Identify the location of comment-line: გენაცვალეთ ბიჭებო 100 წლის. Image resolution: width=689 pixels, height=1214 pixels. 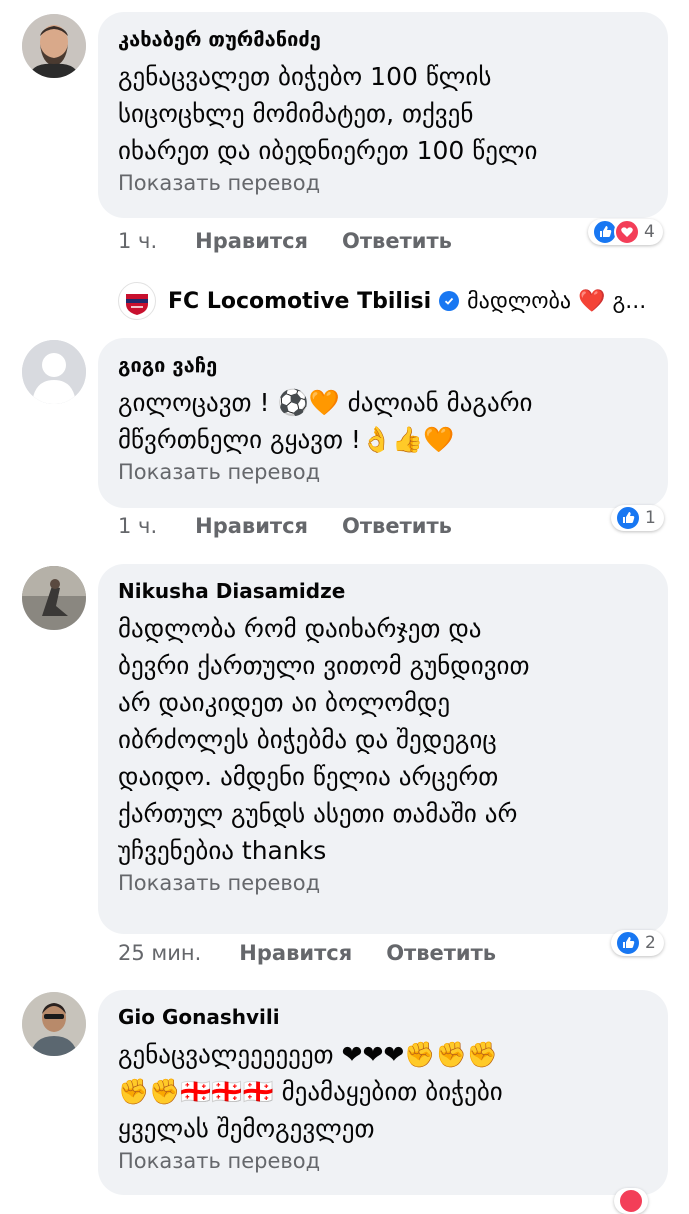
(305, 76).